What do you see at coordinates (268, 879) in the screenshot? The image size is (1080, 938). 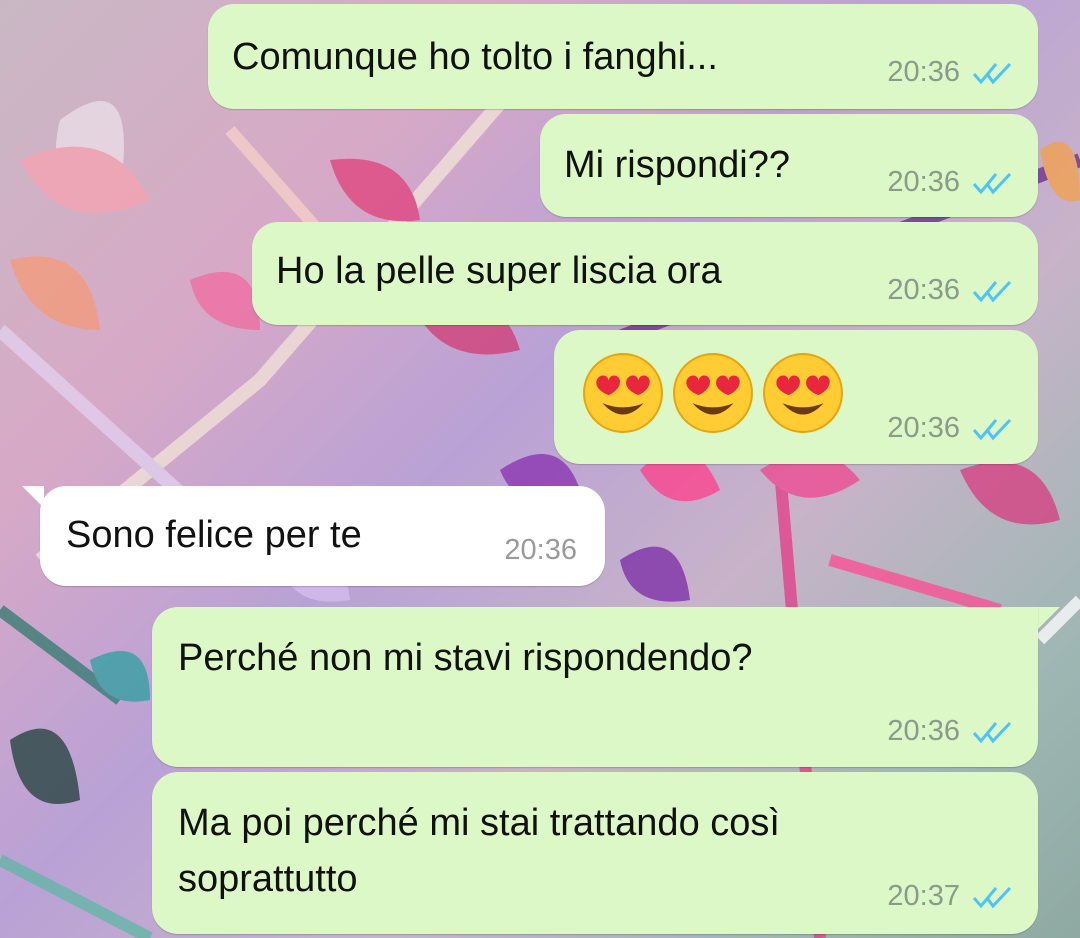 I see `message-text-line-2: soprattutto` at bounding box center [268, 879].